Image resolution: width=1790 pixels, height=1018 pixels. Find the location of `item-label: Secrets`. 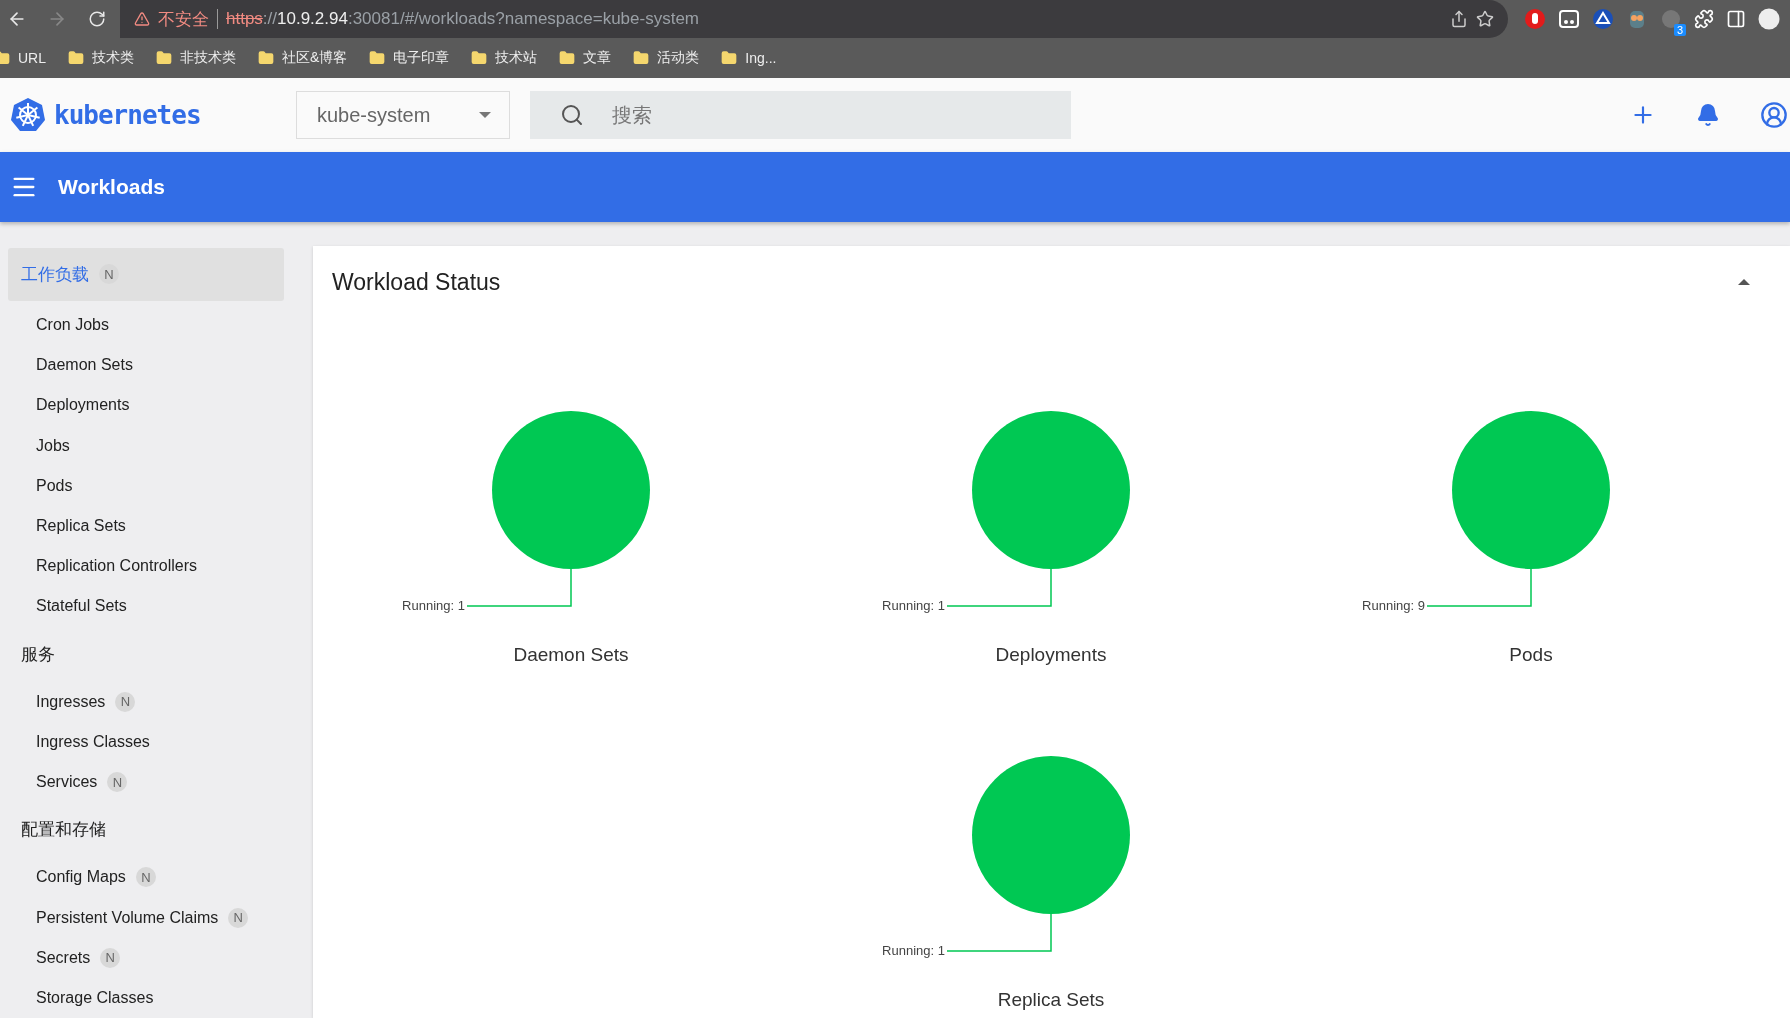

item-label: Secrets is located at coordinates (63, 957).